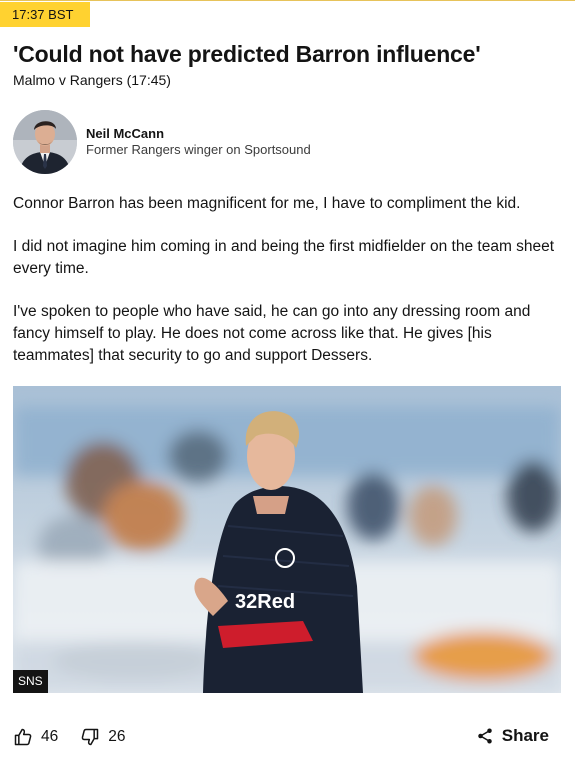 This screenshot has height=782, width=575. Describe the element at coordinates (525, 735) in the screenshot. I see `share-label: Share` at that location.